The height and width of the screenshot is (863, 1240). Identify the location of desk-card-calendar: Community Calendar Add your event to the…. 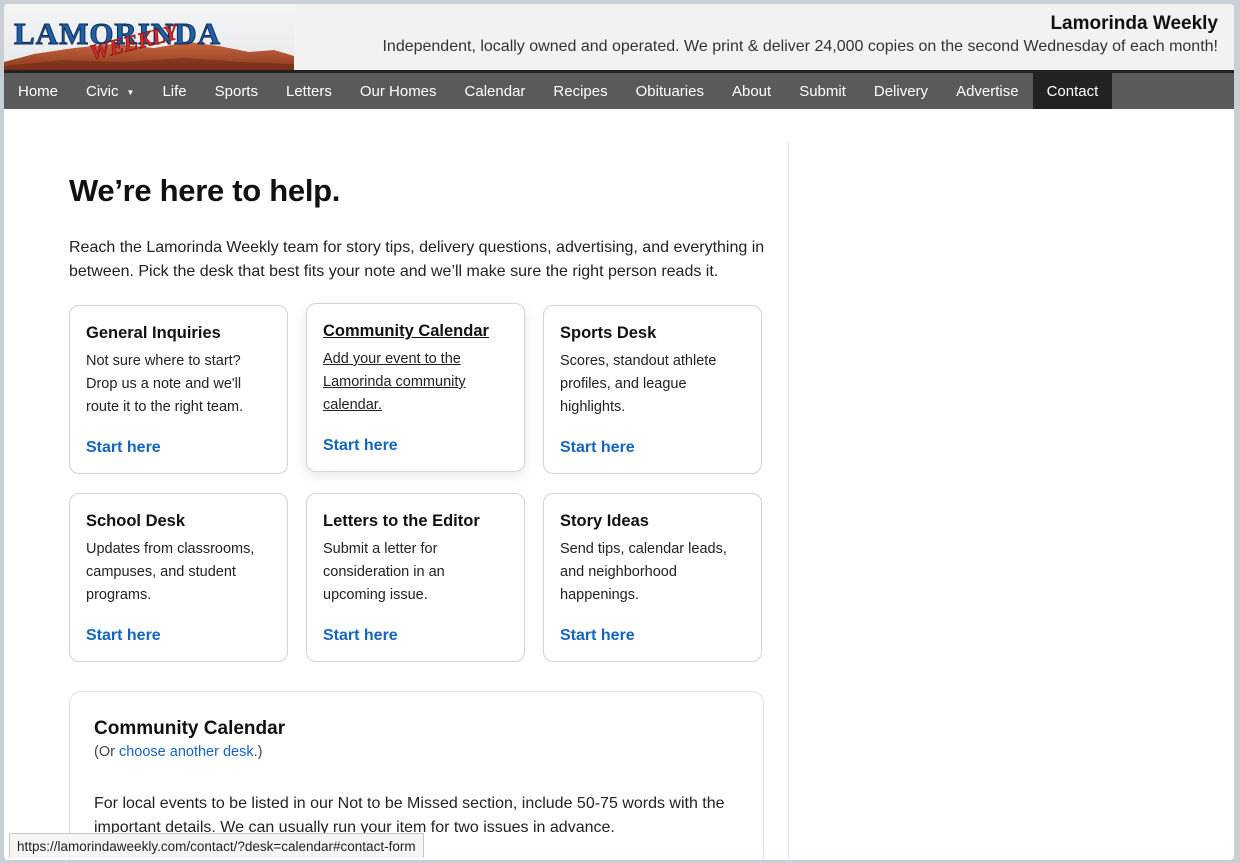
(415, 387).